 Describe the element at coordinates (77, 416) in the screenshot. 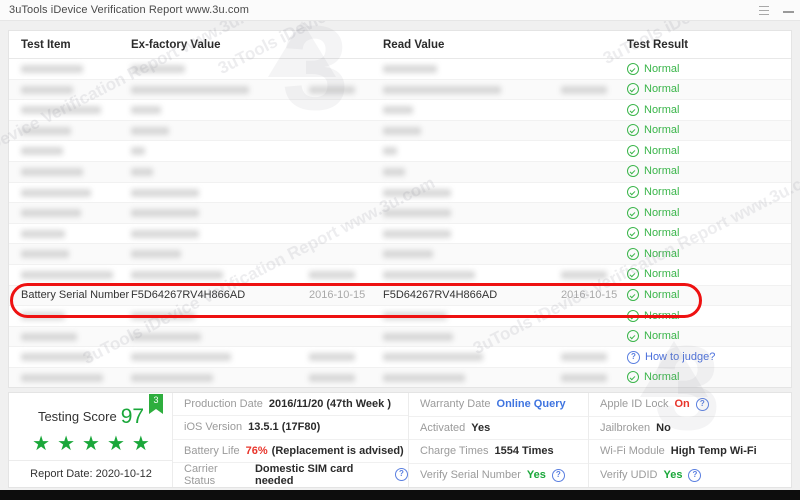

I see `testing-score-label: Testing Score` at that location.